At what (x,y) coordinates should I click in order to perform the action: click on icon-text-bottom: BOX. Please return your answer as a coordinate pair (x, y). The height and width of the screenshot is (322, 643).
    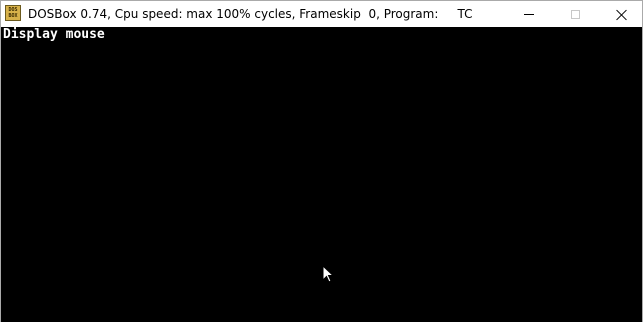
    Looking at the image, I should click on (13, 16).